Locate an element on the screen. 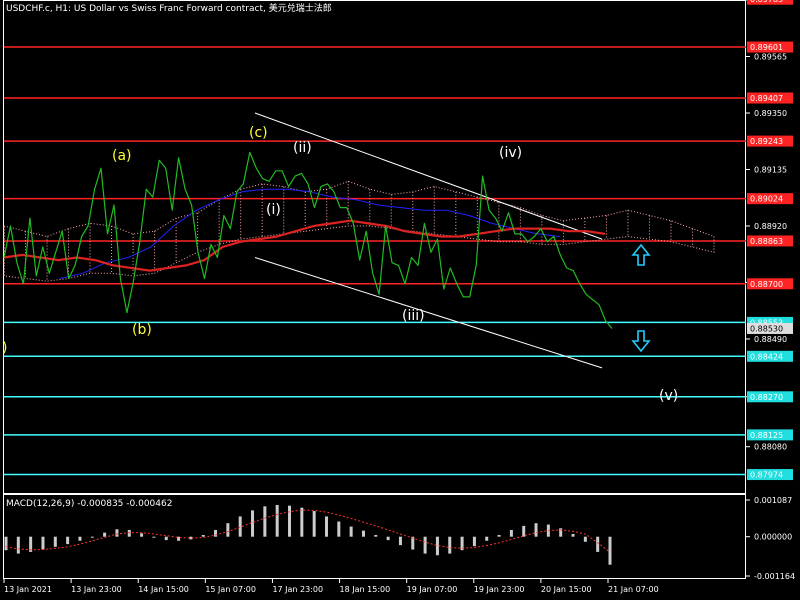 The height and width of the screenshot is (600, 800). wave-label: (b) is located at coordinates (142, 330).